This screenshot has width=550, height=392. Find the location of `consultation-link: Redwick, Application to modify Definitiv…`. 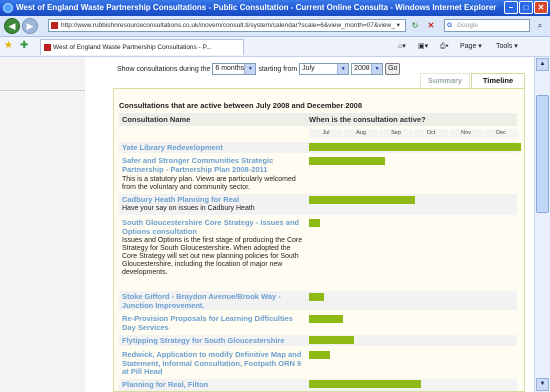

consultation-link: Redwick, Application to modify Definitiv… is located at coordinates (213, 363).